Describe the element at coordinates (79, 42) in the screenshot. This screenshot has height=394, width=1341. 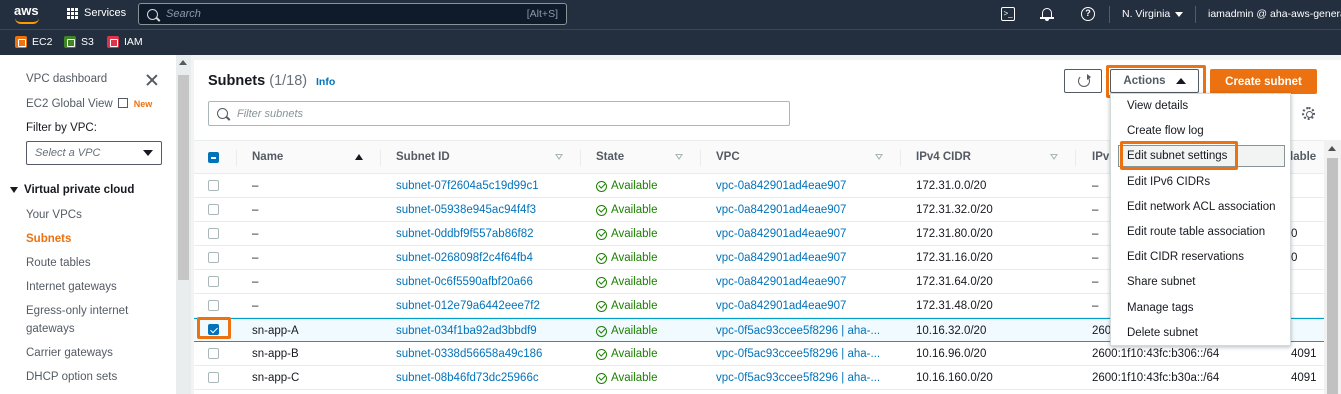
I see `favorite-s3: S3` at that location.